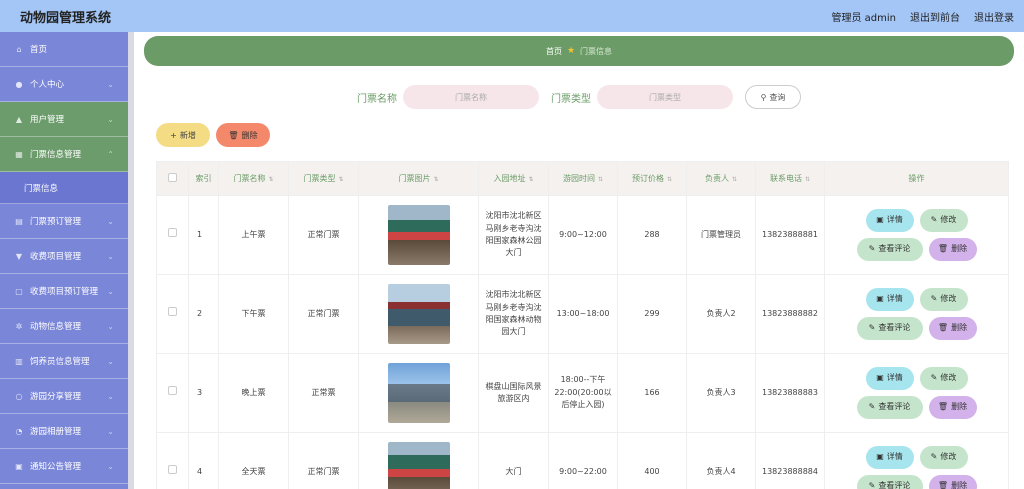 The height and width of the screenshot is (489, 1024). Describe the element at coordinates (243, 135) in the screenshot. I see `delete-button: 🗑 删除` at that location.